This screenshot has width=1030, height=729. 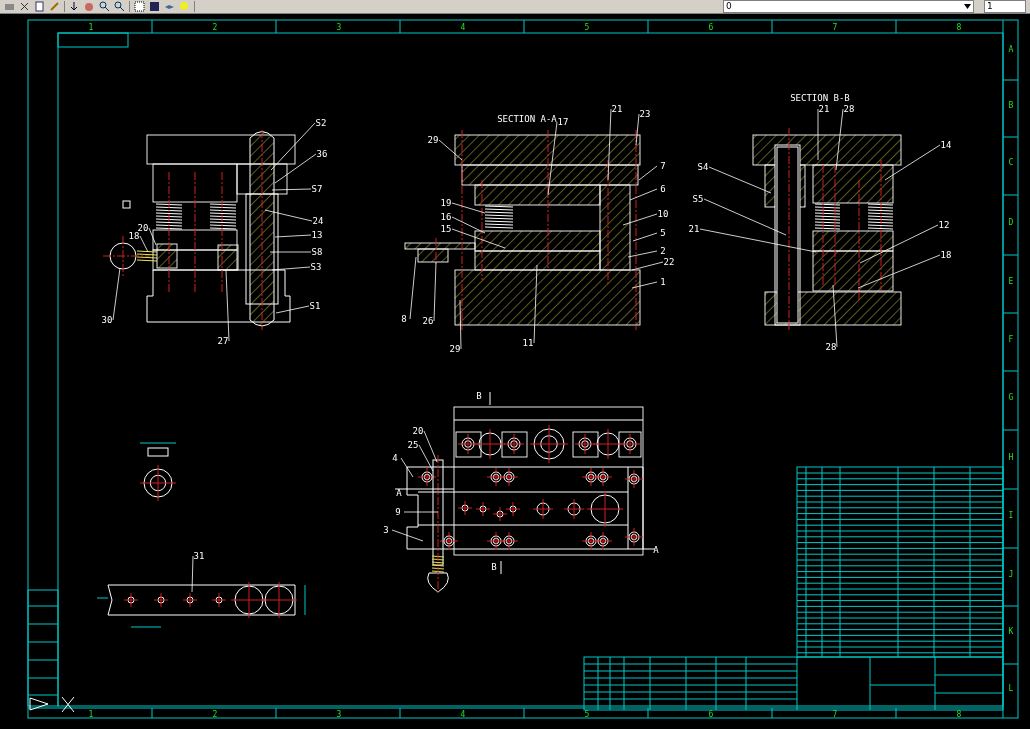 What do you see at coordinates (139, 6) in the screenshot?
I see `grid-icon` at bounding box center [139, 6].